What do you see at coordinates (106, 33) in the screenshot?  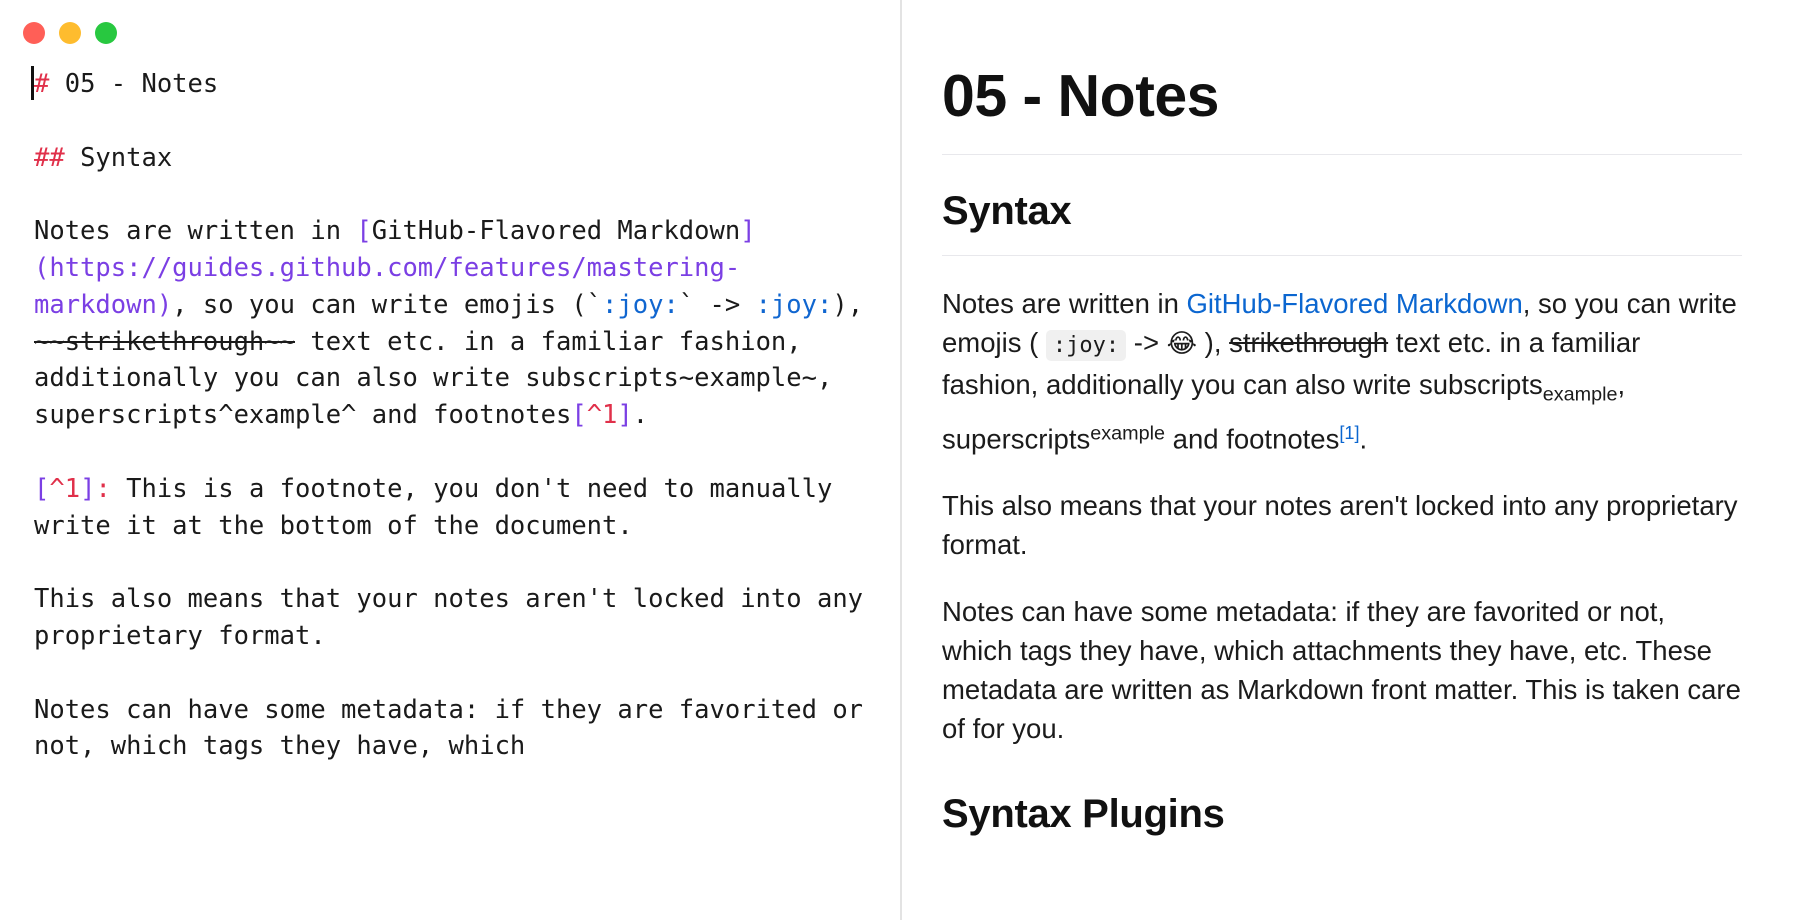 I see `maximize-window-button` at bounding box center [106, 33].